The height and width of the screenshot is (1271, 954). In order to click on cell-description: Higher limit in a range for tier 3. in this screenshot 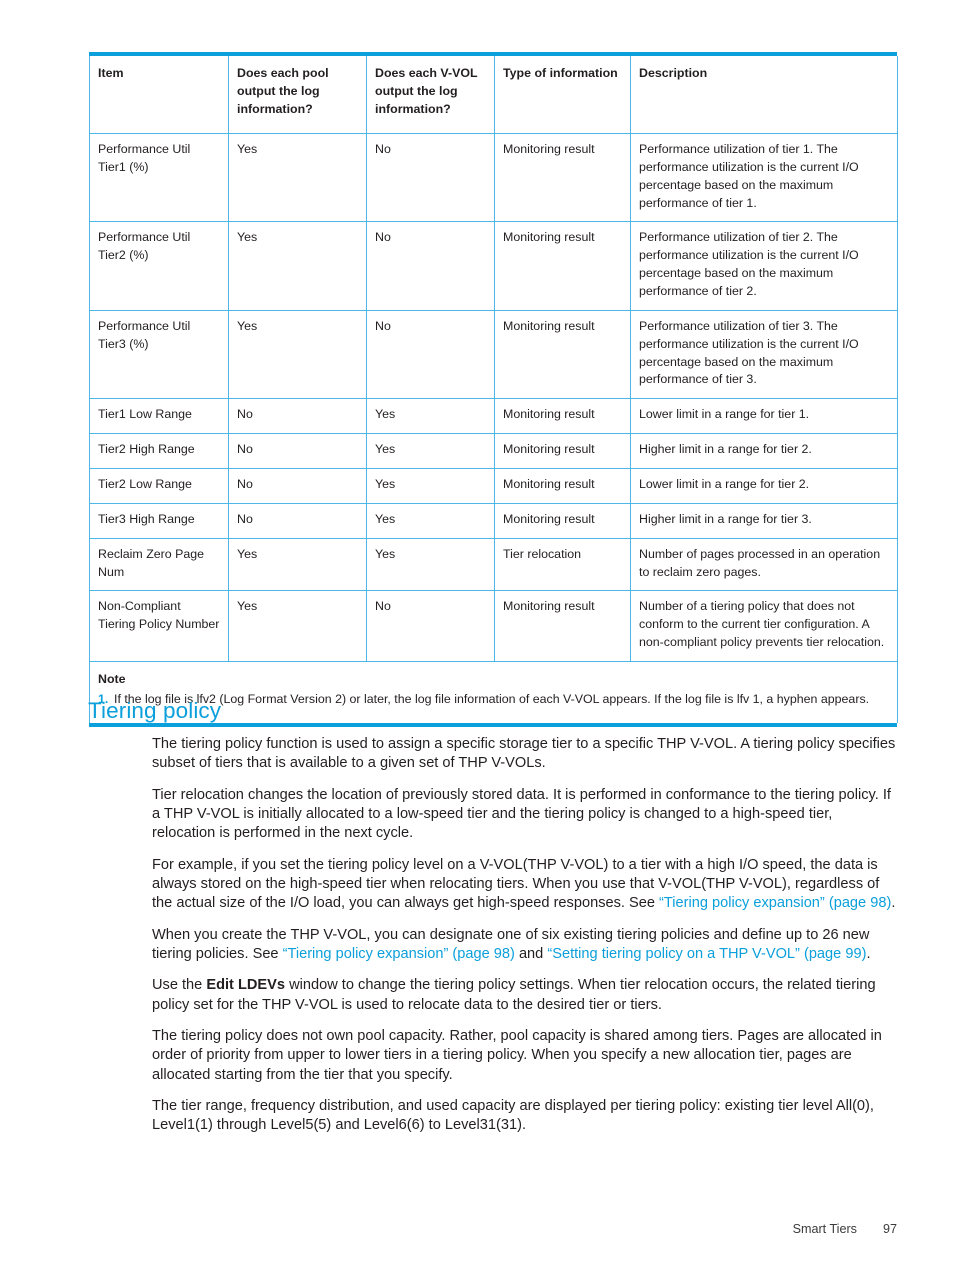, I will do `click(764, 520)`.